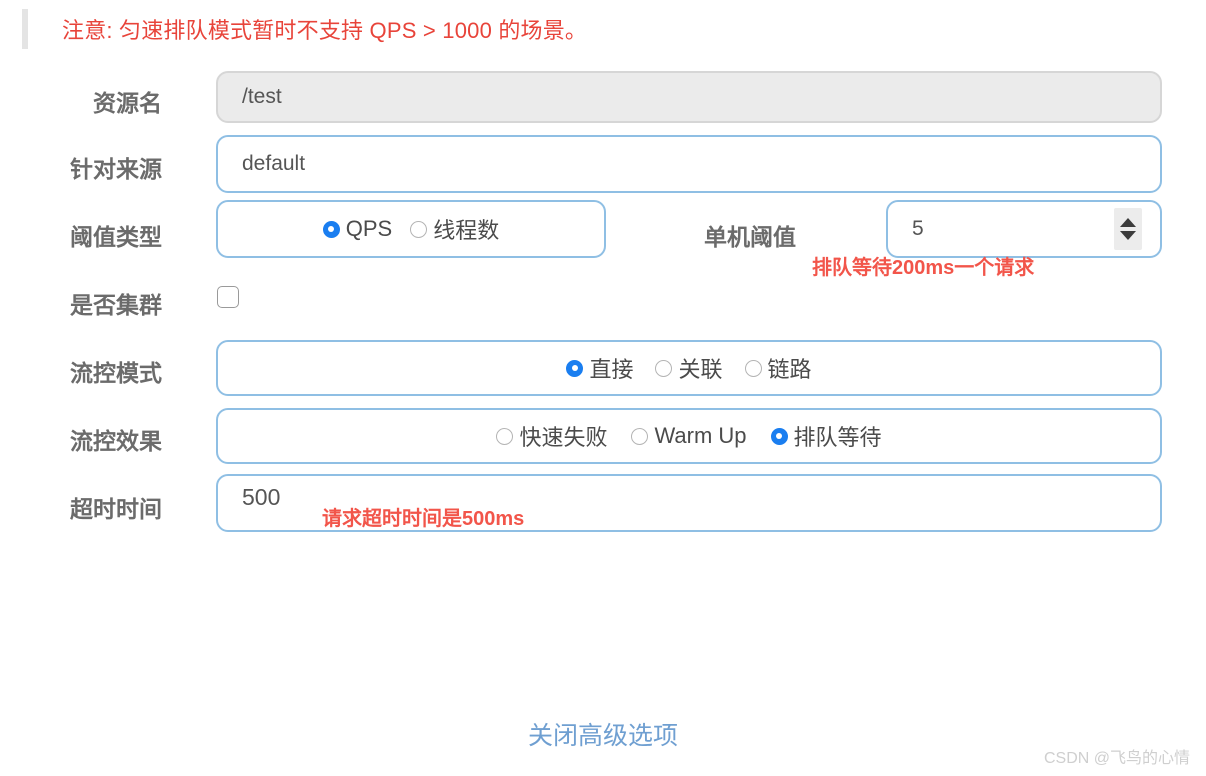  Describe the element at coordinates (274, 163) in the screenshot. I see `limit-origin-value: default` at that location.